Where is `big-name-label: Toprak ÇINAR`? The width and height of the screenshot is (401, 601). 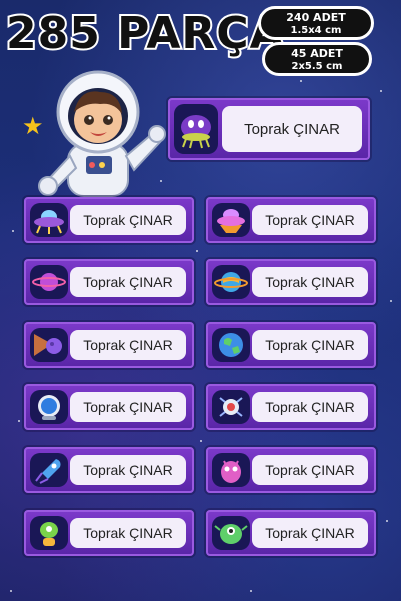
big-name-label: Toprak ÇINAR is located at coordinates (269, 129).